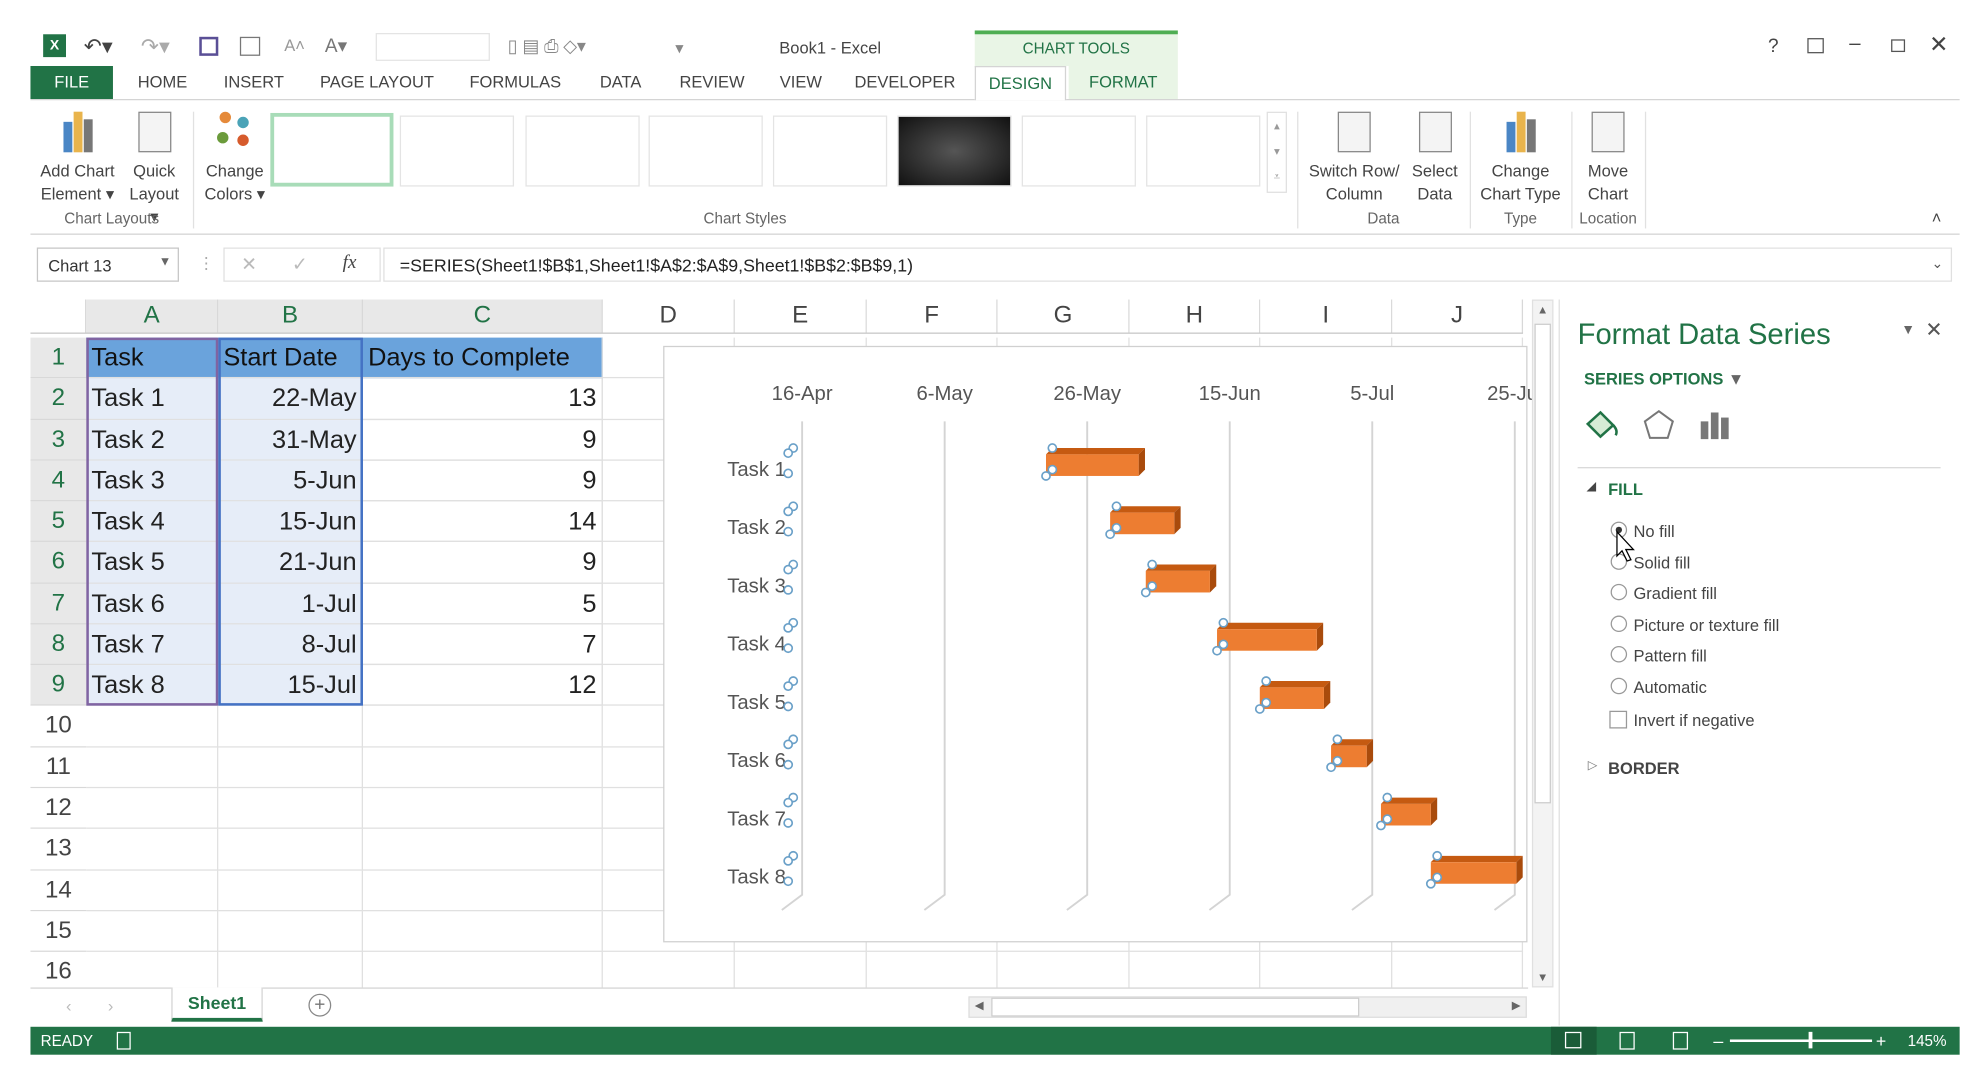  What do you see at coordinates (1718, 1041) in the screenshot?
I see `zoom-out-button: –` at bounding box center [1718, 1041].